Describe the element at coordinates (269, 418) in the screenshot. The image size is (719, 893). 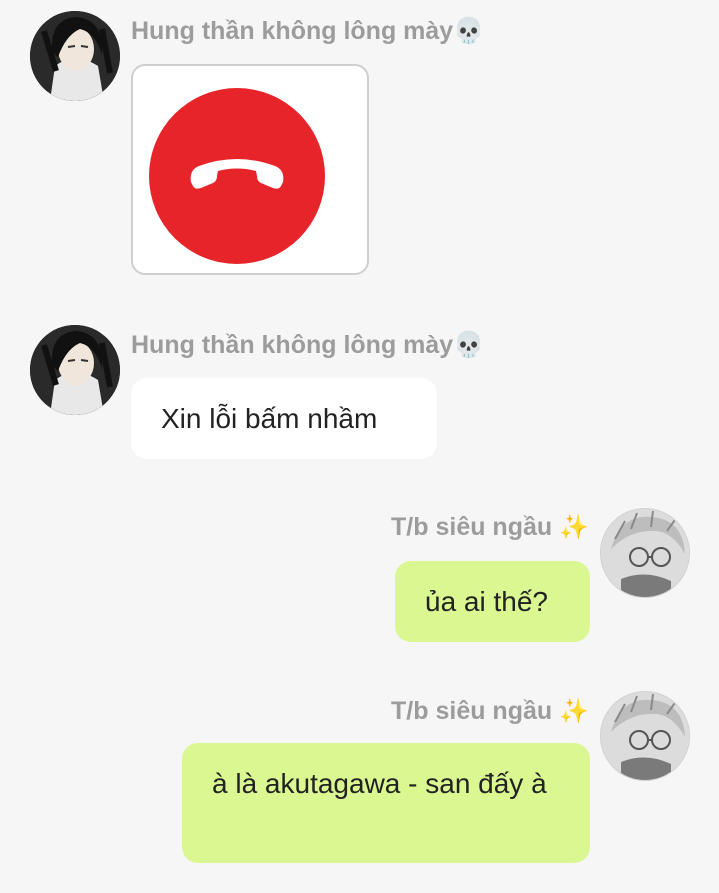
I see `message-text: Xin lỗi bấm nhầm` at that location.